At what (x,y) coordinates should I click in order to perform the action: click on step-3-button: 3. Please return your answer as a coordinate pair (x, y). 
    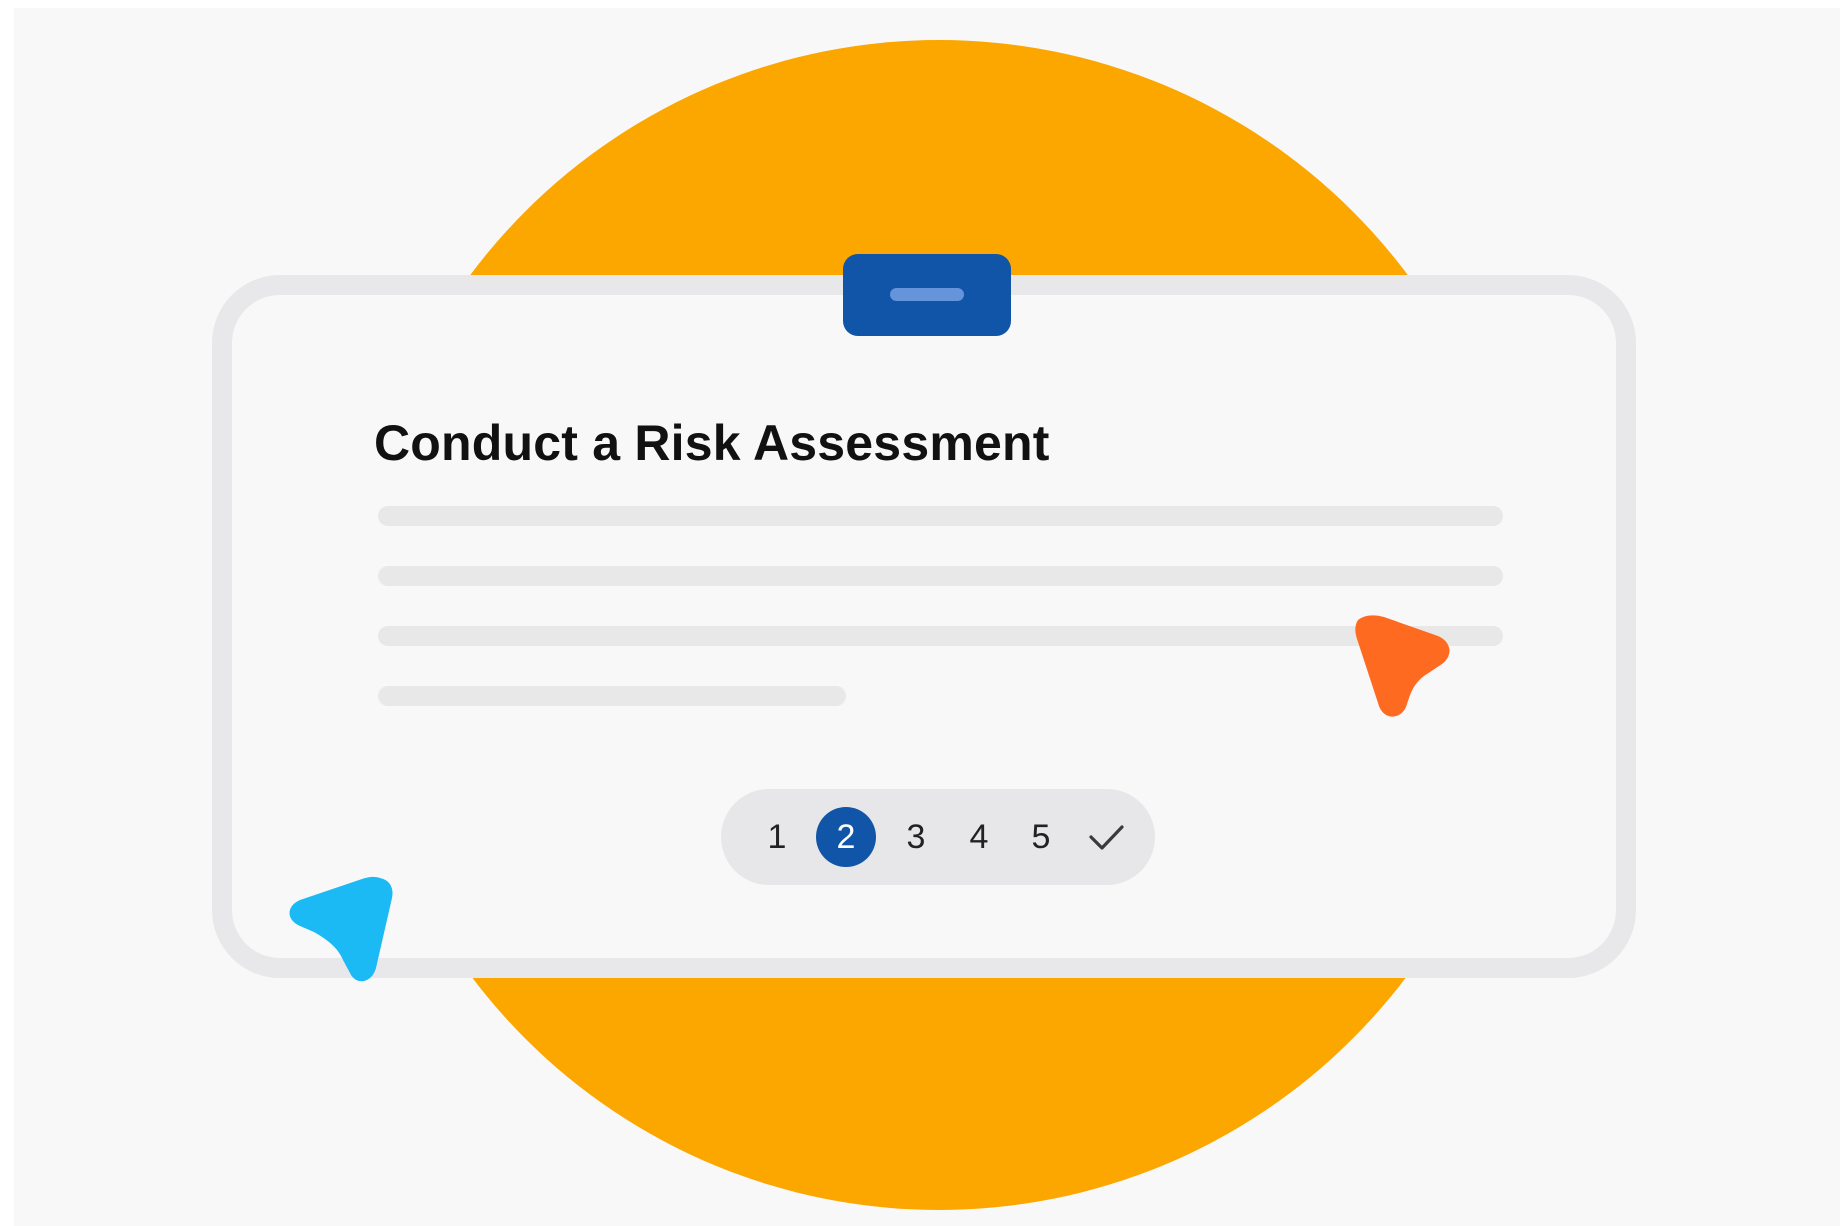
    Looking at the image, I should click on (916, 837).